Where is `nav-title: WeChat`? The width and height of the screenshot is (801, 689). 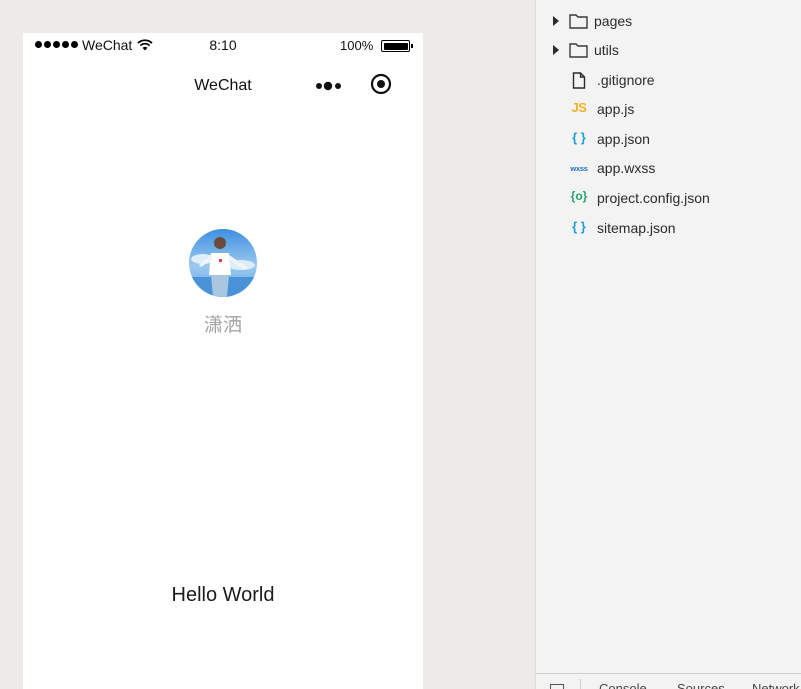
nav-title: WeChat is located at coordinates (223, 85).